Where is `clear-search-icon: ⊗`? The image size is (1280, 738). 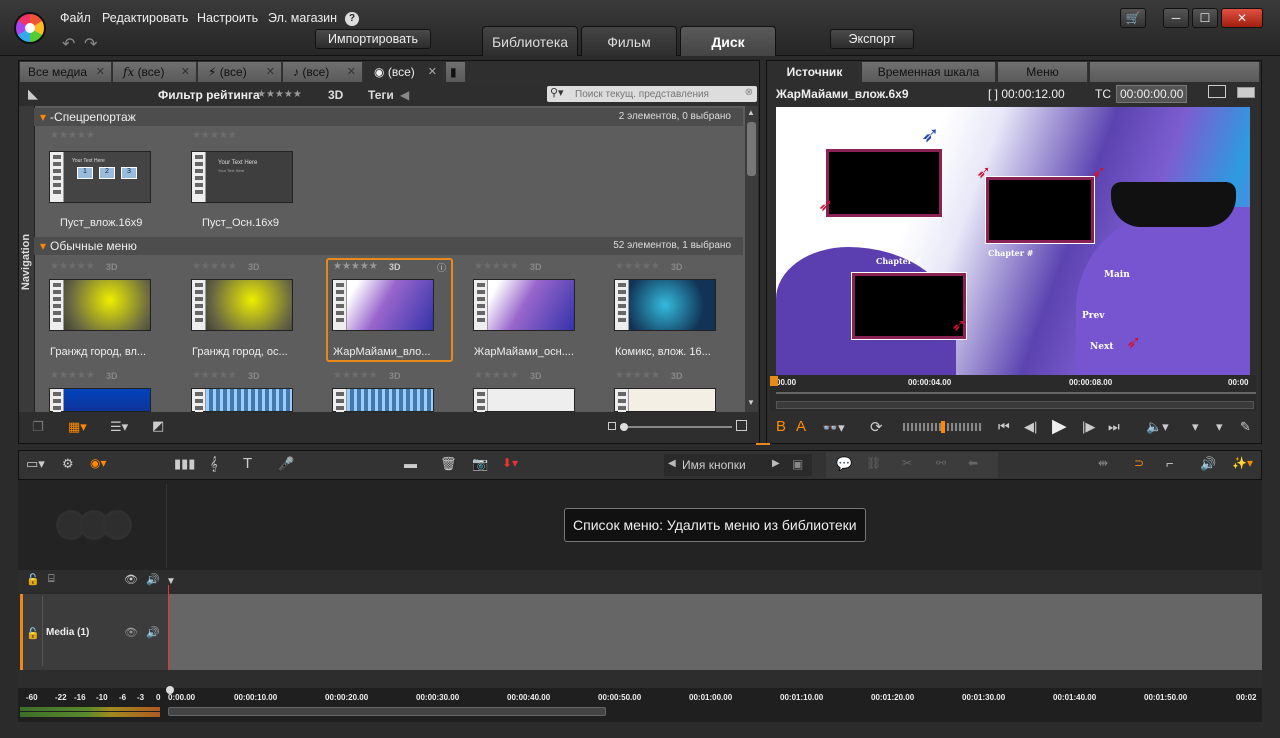
clear-search-icon: ⊗ is located at coordinates (749, 92).